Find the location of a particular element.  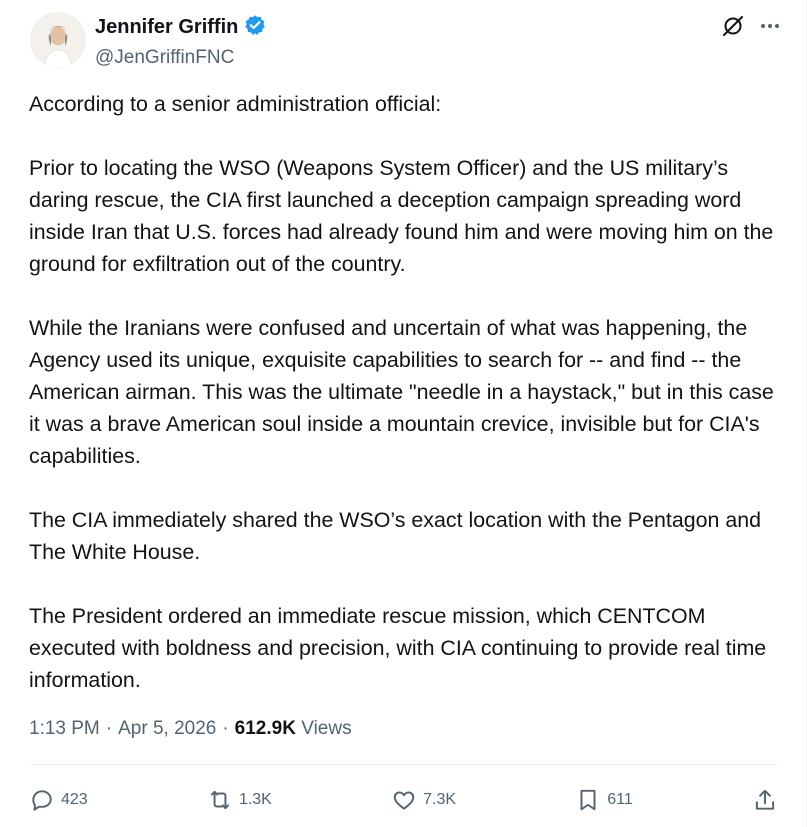

divider is located at coordinates (403, 764).